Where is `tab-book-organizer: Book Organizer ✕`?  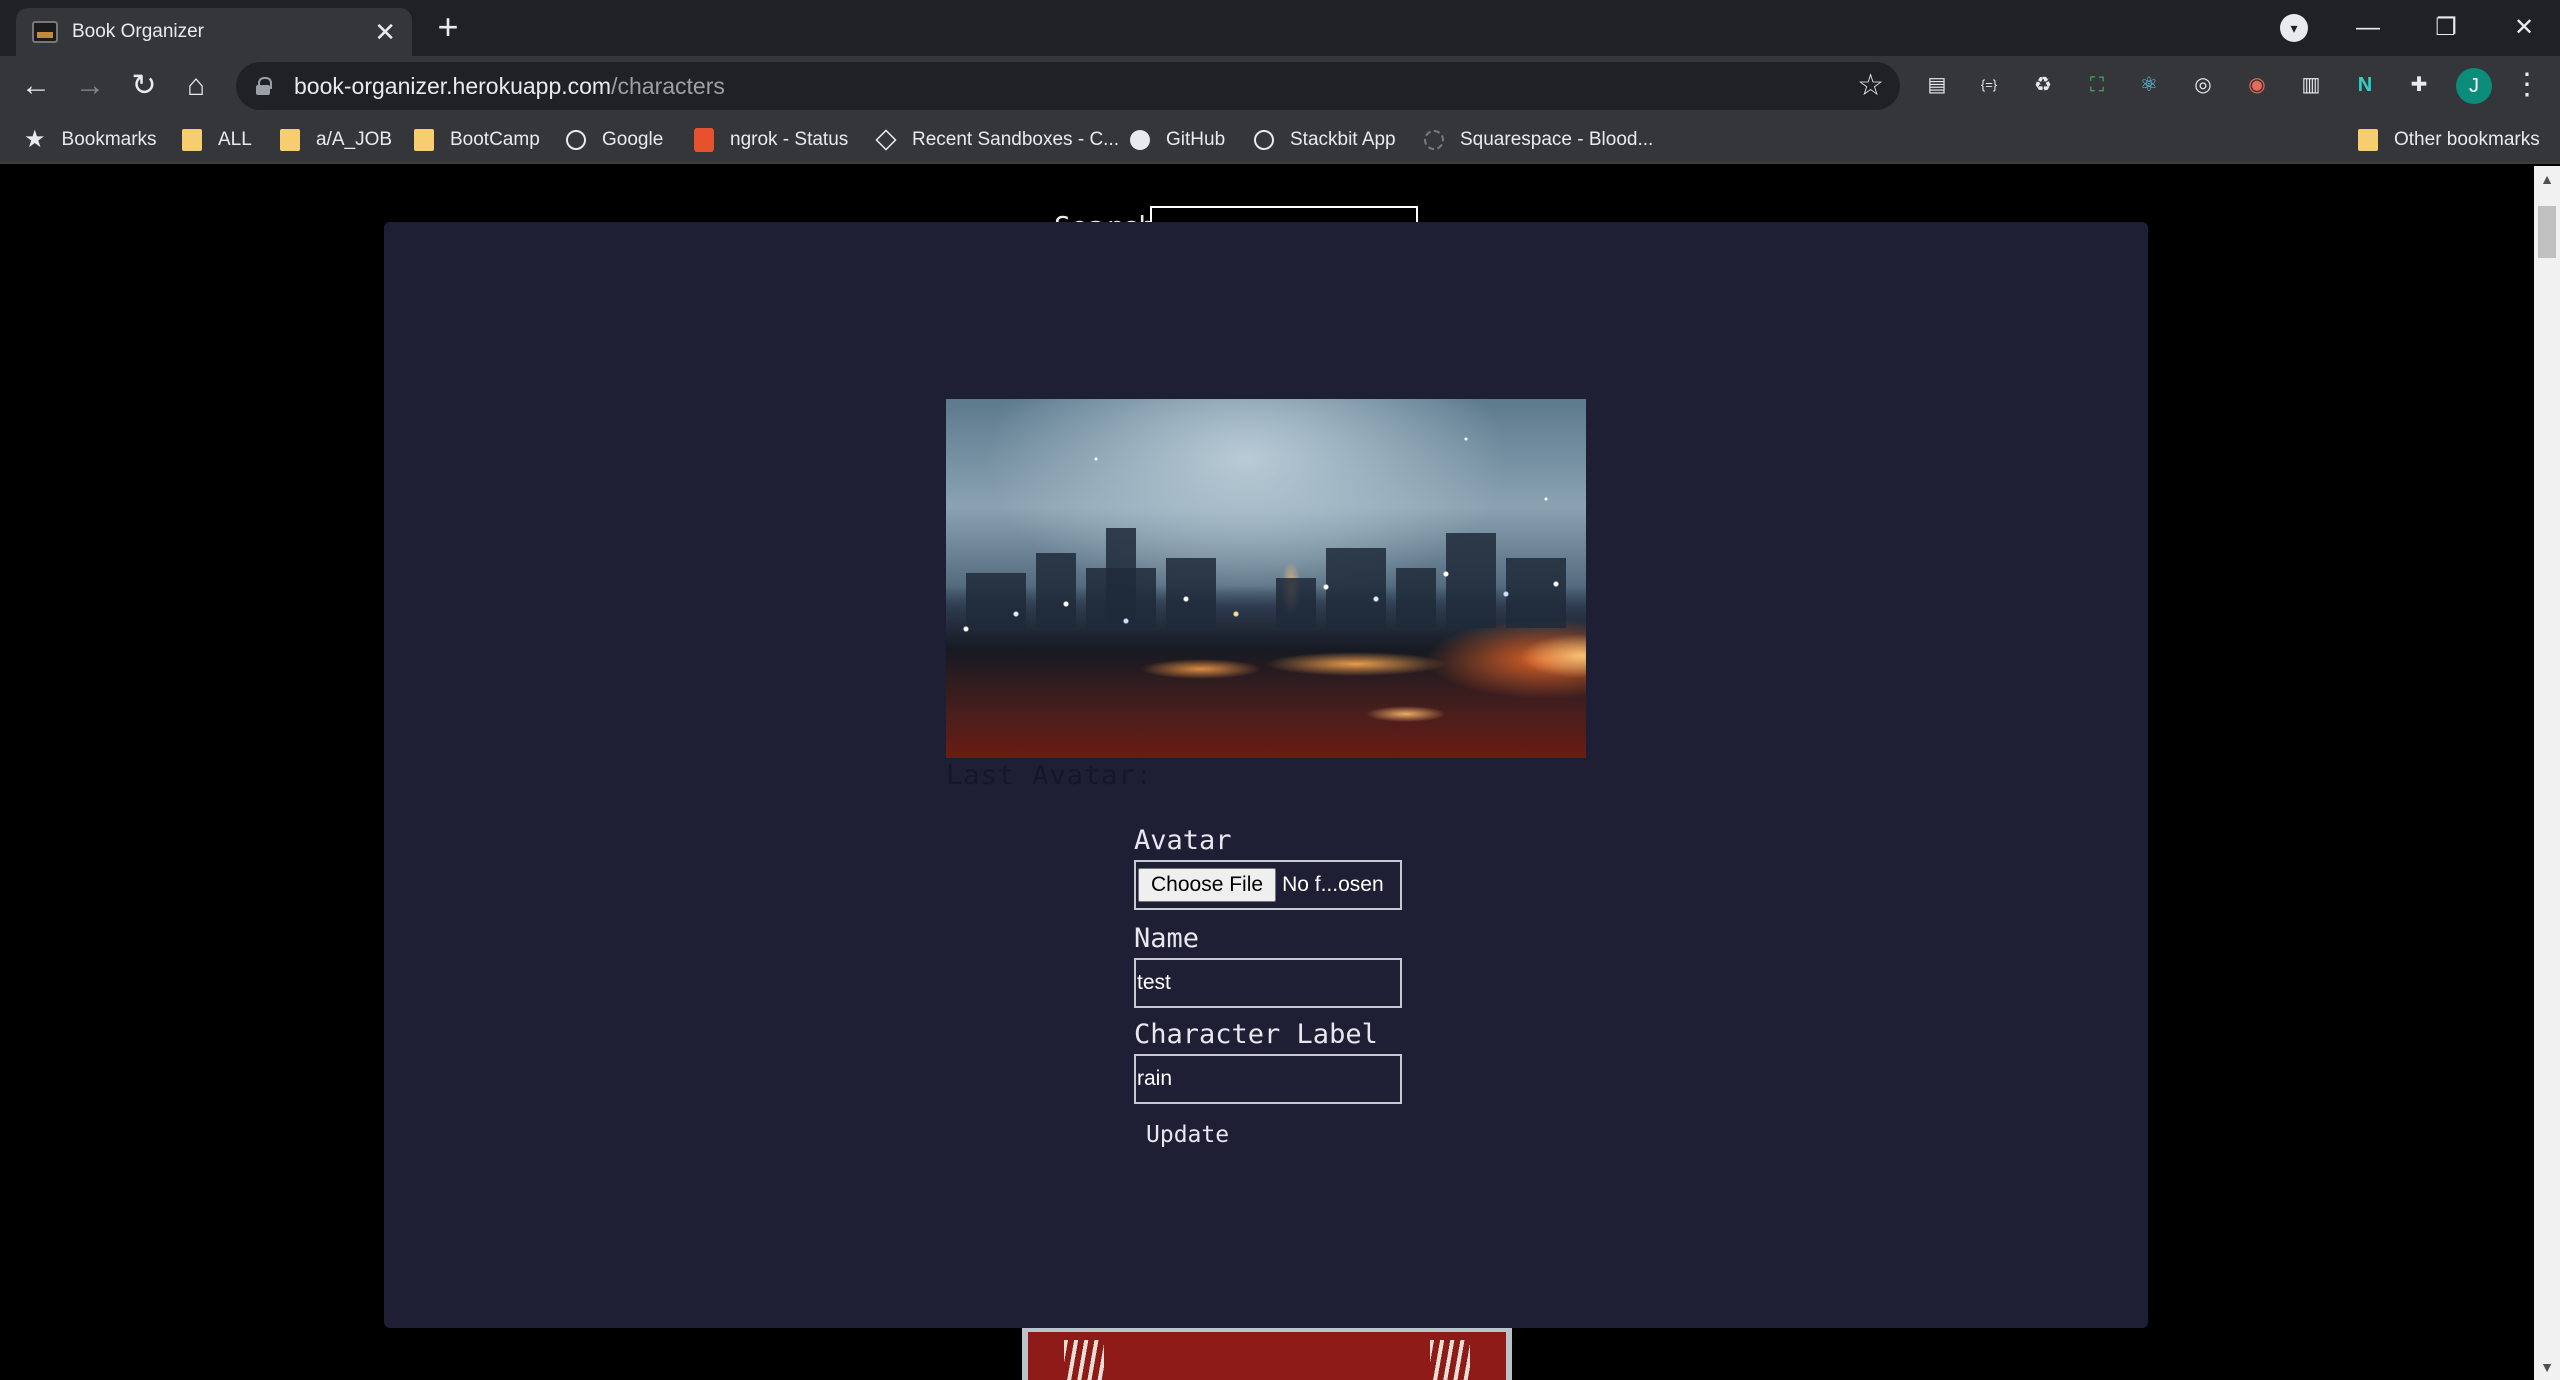
tab-book-organizer: Book Organizer ✕ is located at coordinates (214, 32).